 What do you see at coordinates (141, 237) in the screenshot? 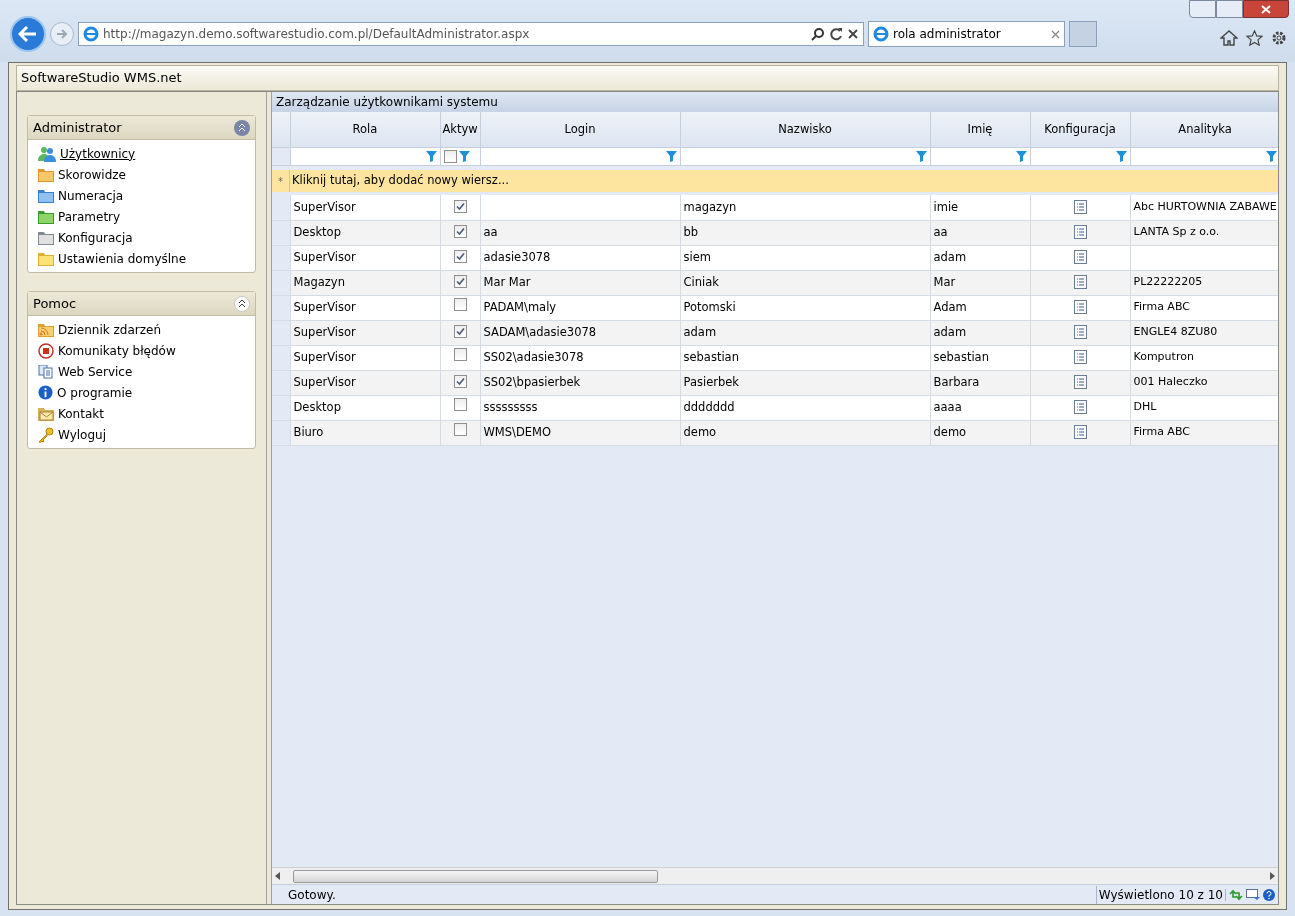
I see `sidebar-link: Konfiguracja` at bounding box center [141, 237].